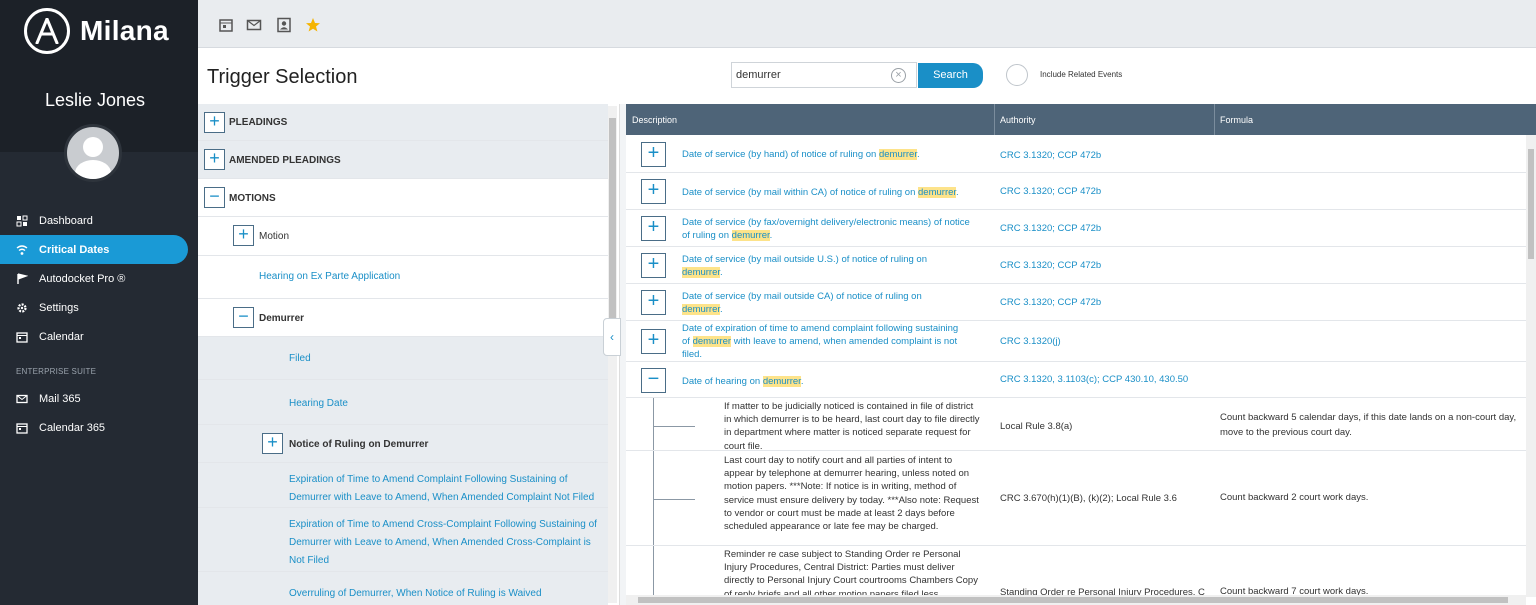  What do you see at coordinates (654, 120) in the screenshot?
I see `column-header-description: Description` at bounding box center [654, 120].